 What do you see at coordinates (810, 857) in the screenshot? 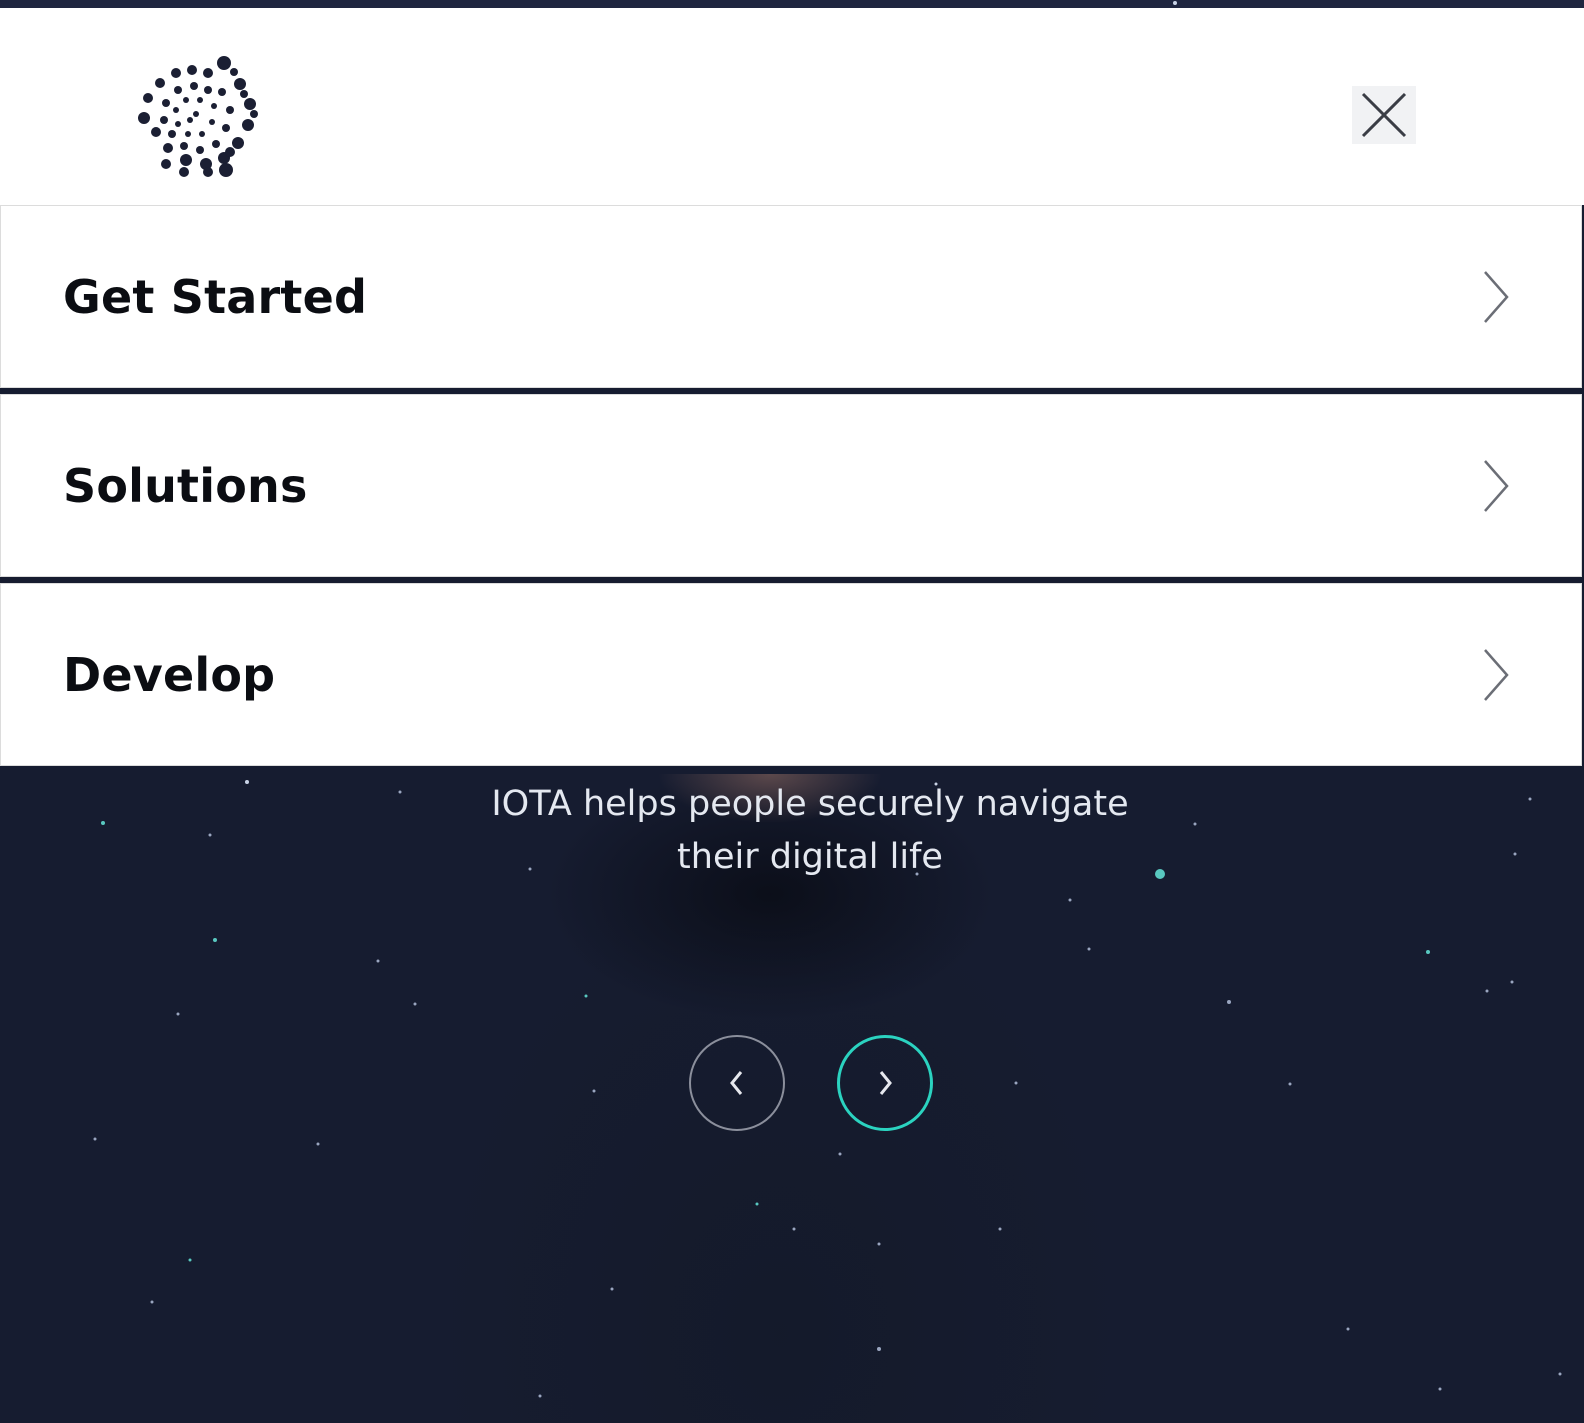
I see `hero-tagline-line-2: their digital life` at bounding box center [810, 857].